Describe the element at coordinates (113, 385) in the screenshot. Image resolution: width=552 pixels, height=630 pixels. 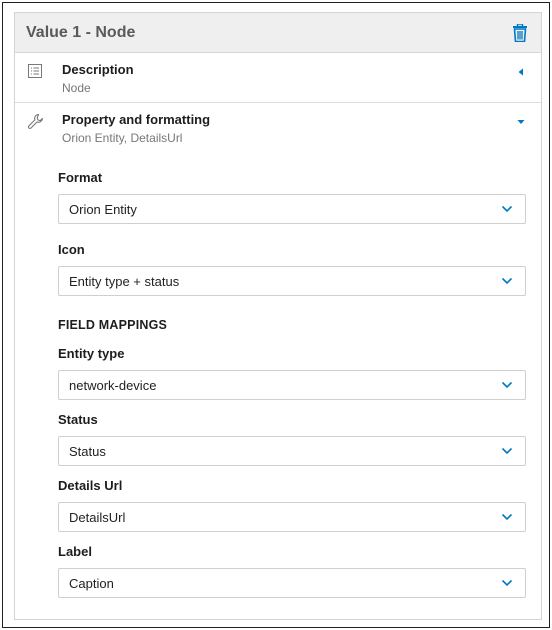
I see `entity-type-value: network-device` at that location.